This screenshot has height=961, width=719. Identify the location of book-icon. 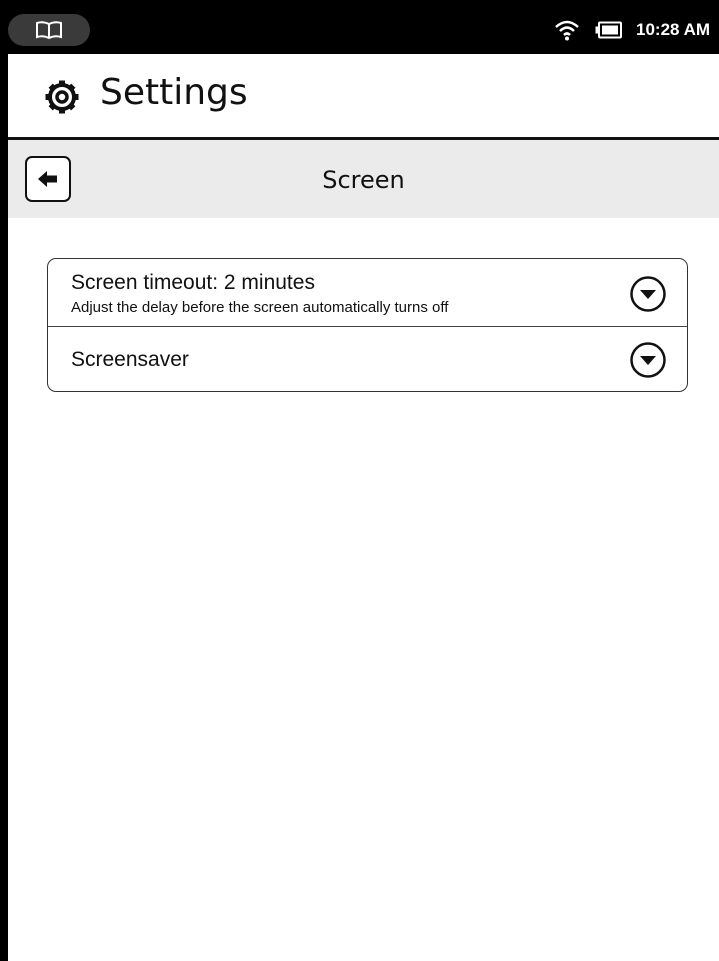
(49, 30).